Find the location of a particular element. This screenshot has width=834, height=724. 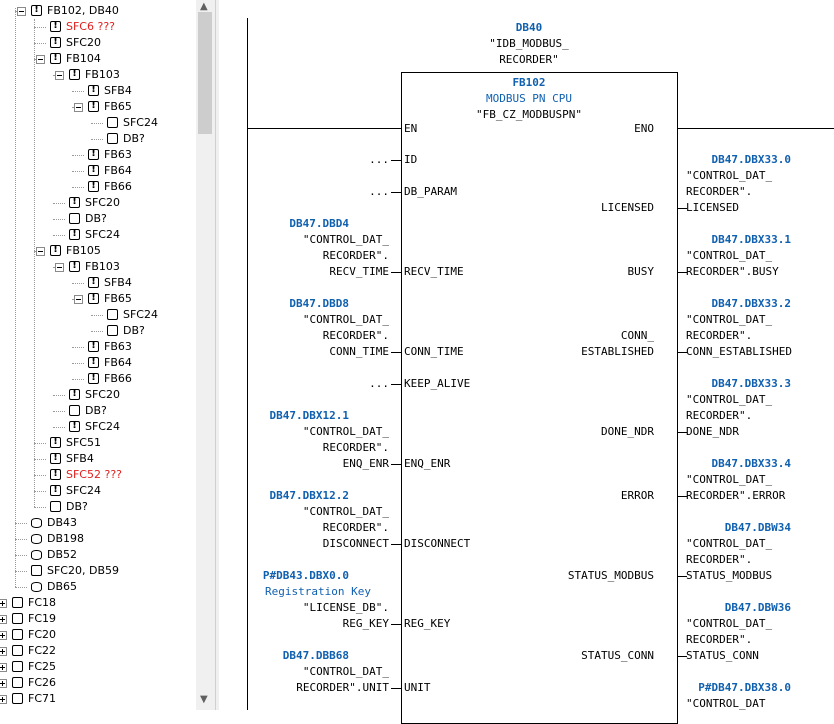

tree-item-label: DB43 is located at coordinates (62, 522).